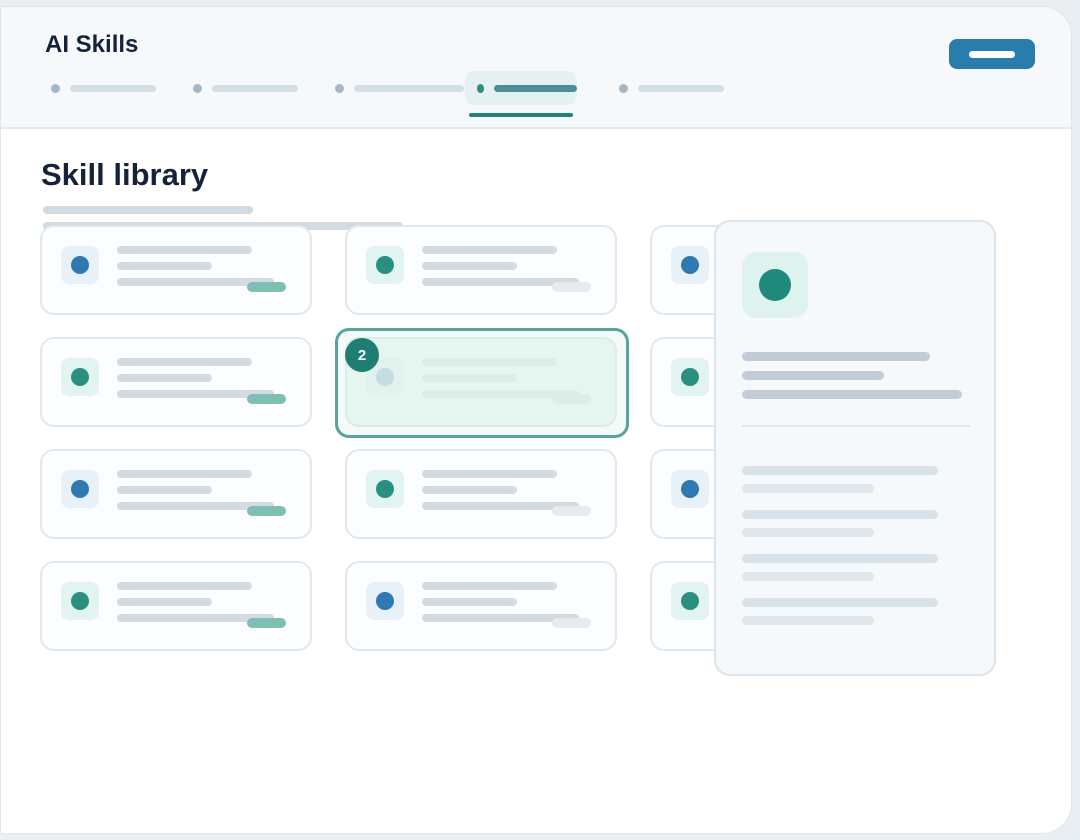 The image size is (1080, 840). What do you see at coordinates (482, 383) in the screenshot?
I see `drop-target-highlight` at bounding box center [482, 383].